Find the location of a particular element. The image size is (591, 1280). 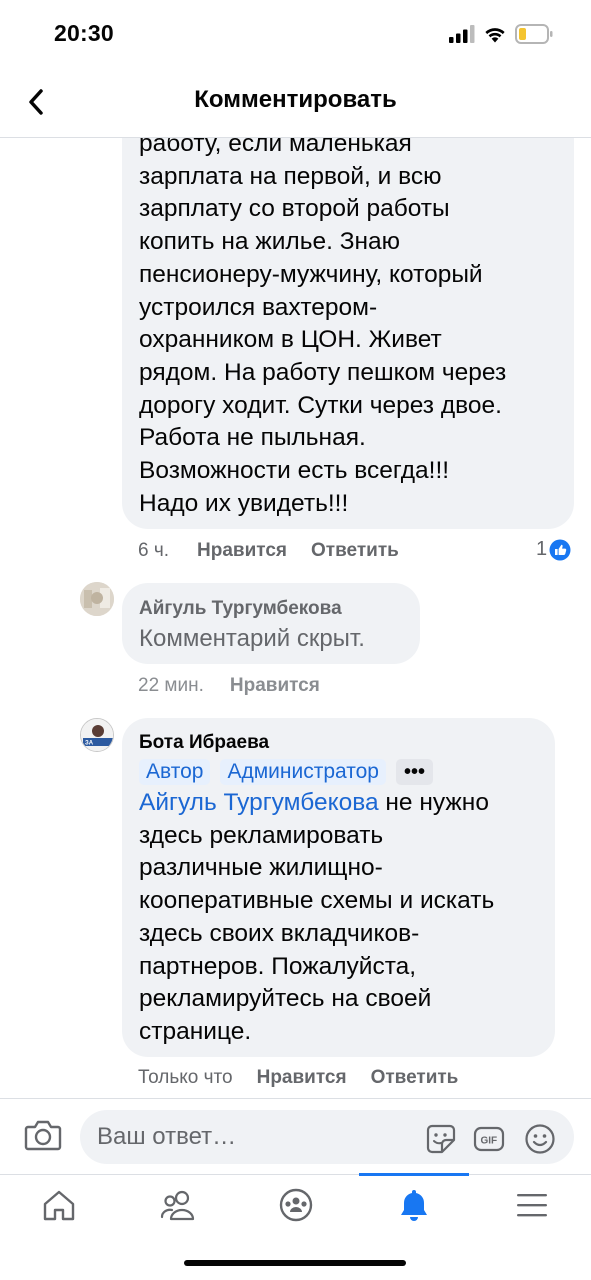

comment-author: Бота Ибраева is located at coordinates (204, 743).